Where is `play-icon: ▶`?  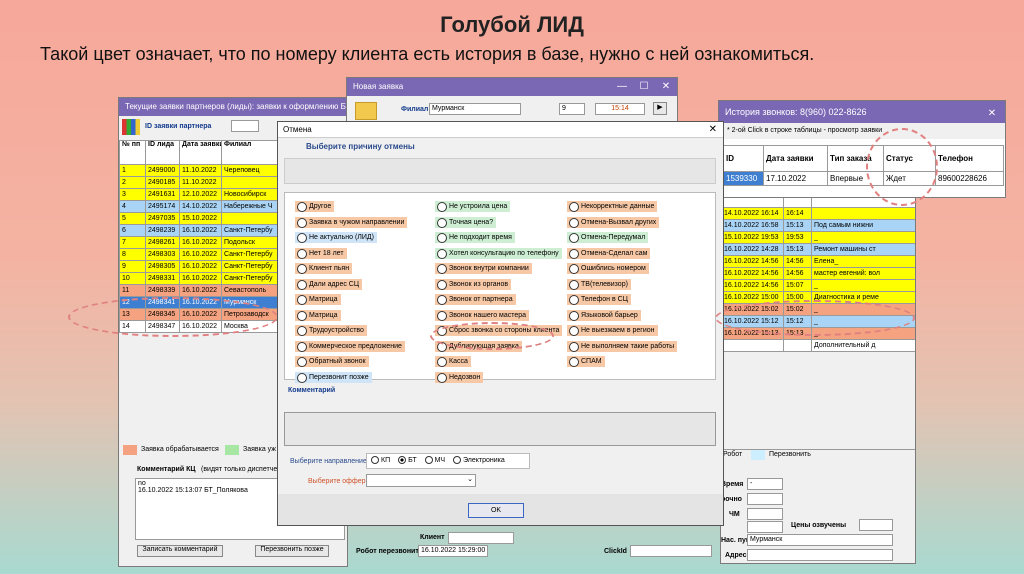 play-icon: ▶ is located at coordinates (660, 108).